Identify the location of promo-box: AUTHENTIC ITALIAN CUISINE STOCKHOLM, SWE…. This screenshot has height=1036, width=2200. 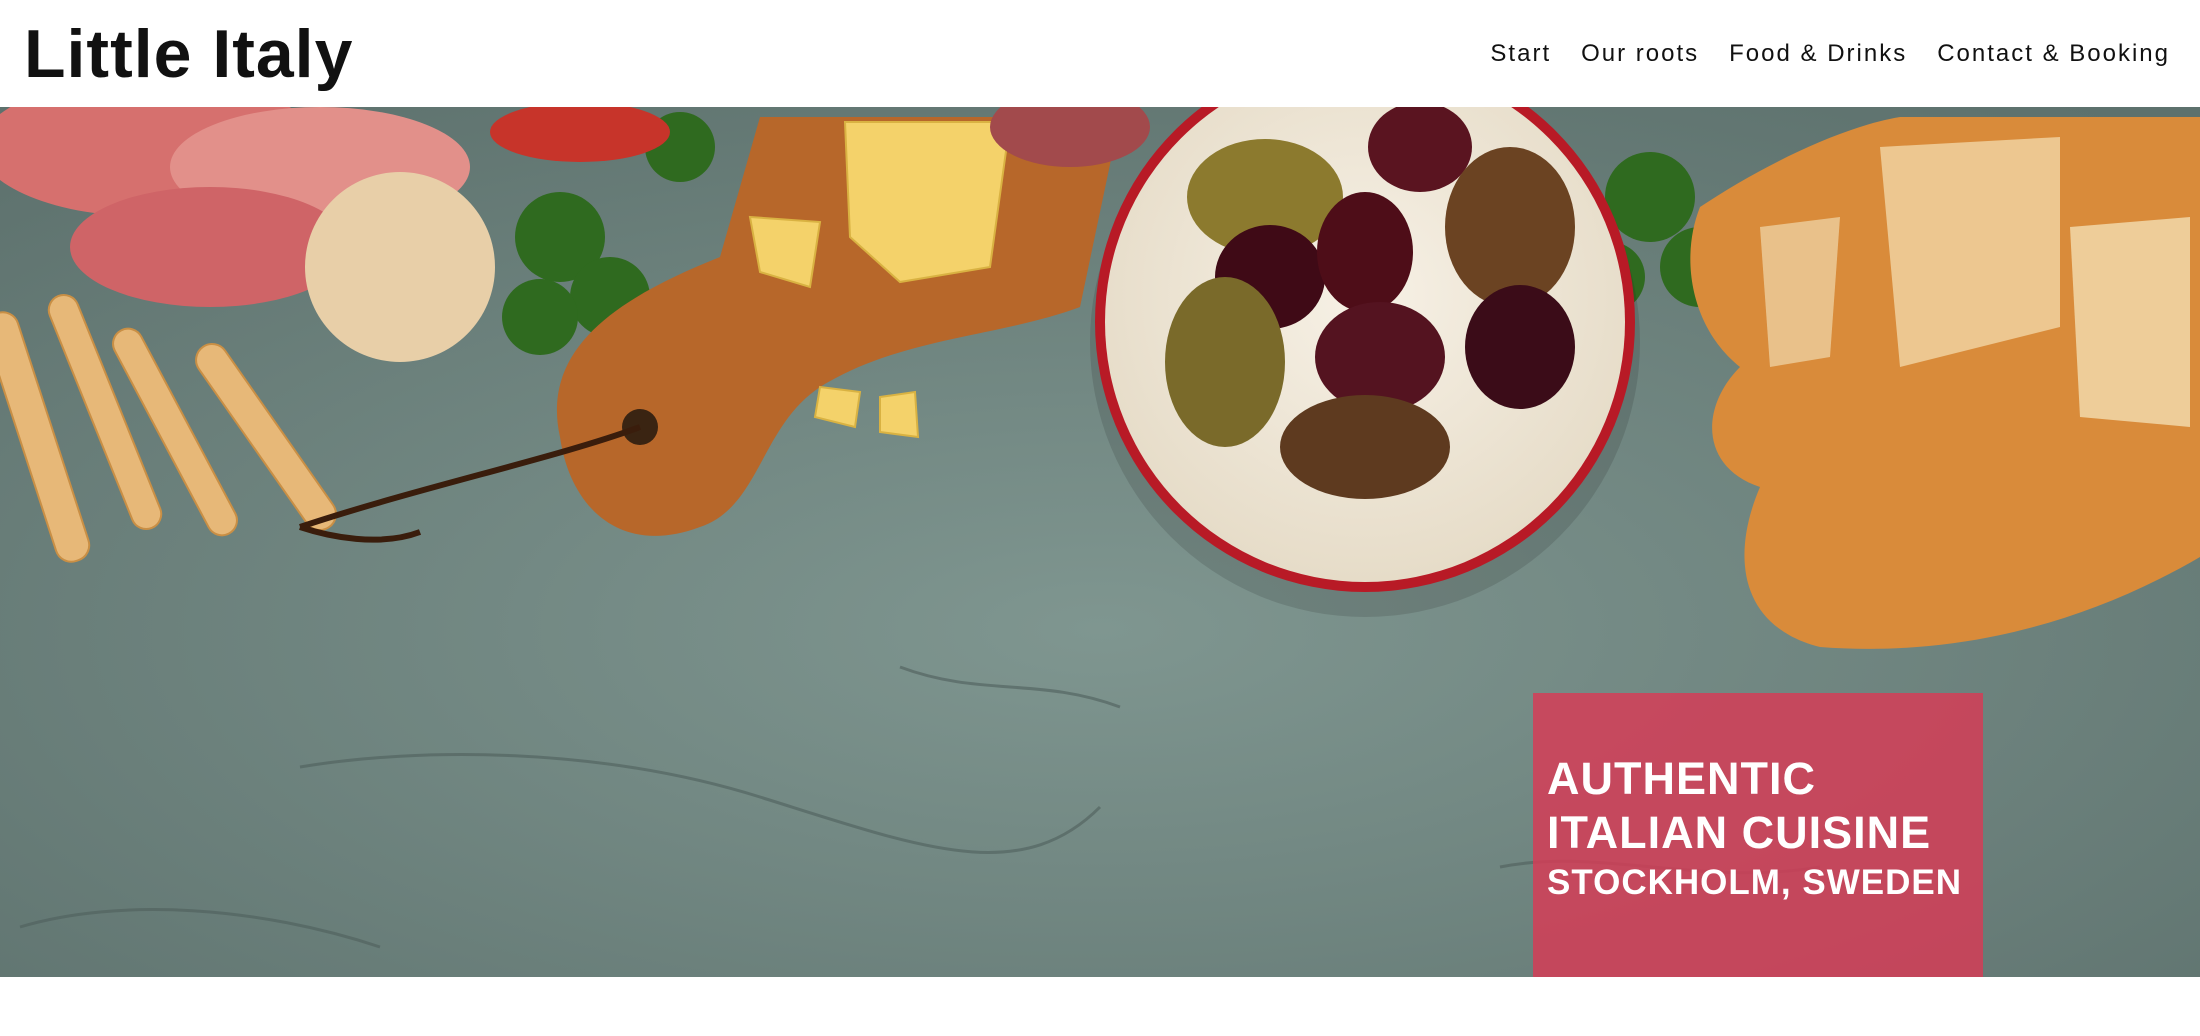
(1758, 835).